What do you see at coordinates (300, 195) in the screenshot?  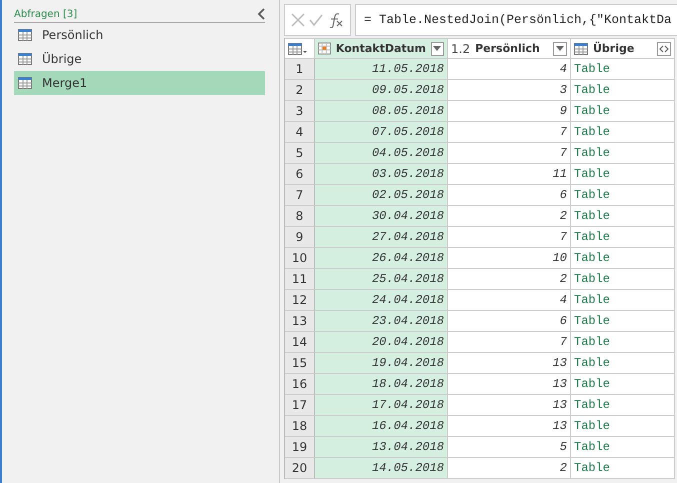 I see `row-number: 7` at bounding box center [300, 195].